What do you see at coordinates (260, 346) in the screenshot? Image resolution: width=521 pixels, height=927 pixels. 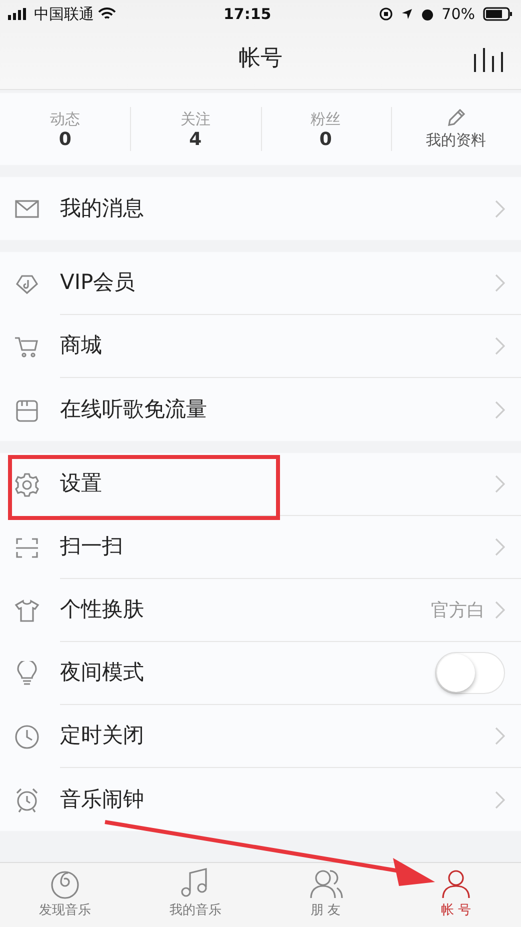 I see `menu-item: 商城` at bounding box center [260, 346].